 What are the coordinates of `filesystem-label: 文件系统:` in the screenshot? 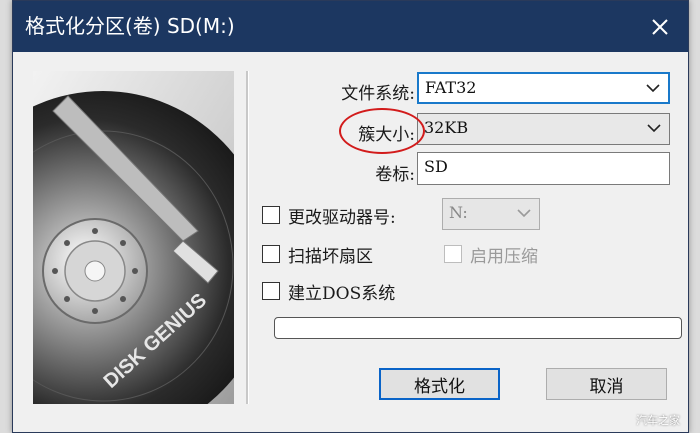 It's located at (378, 94).